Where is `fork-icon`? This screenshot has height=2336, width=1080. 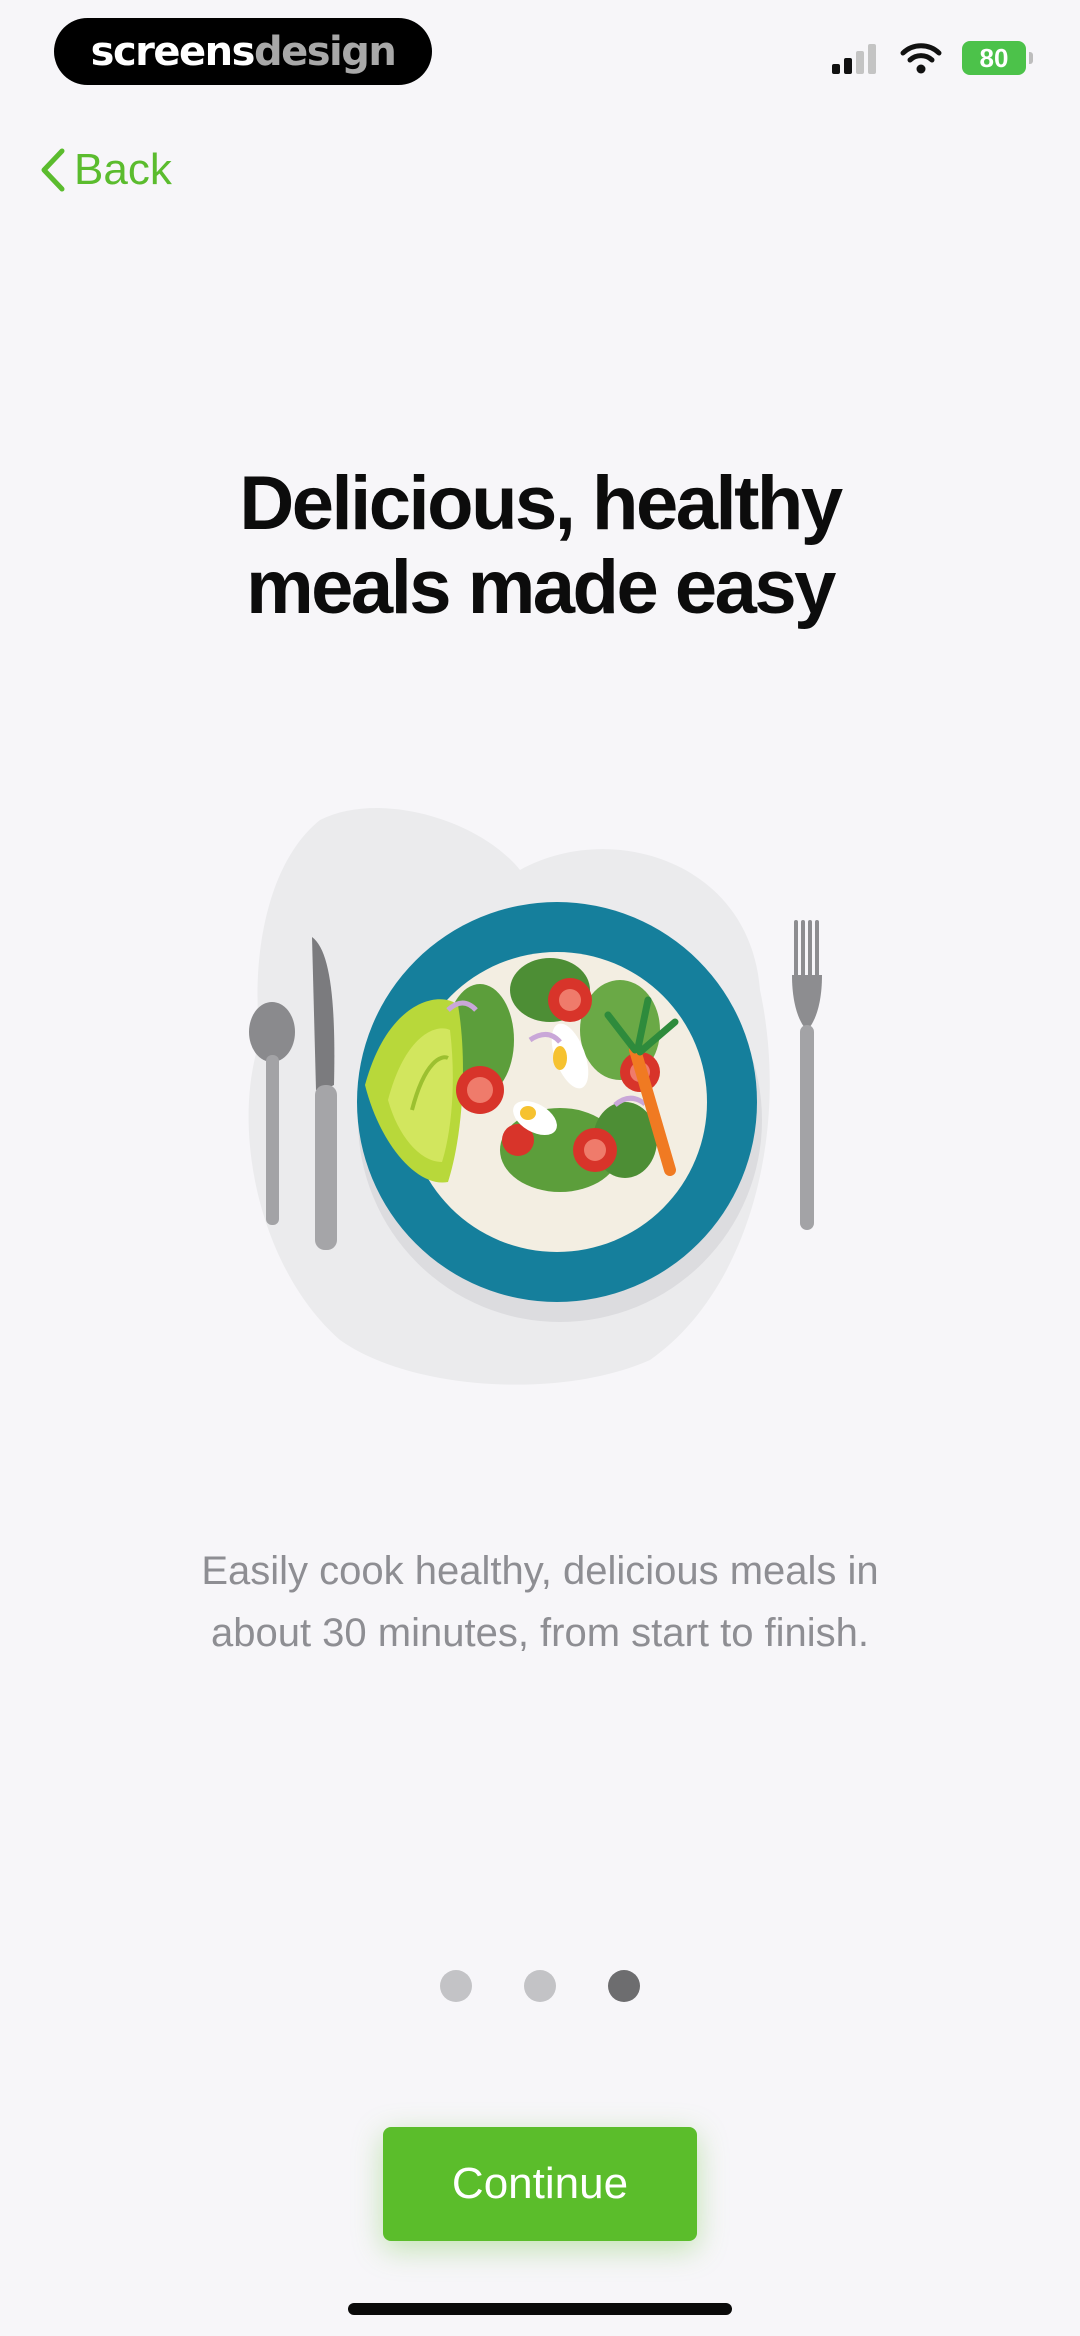 fork-icon is located at coordinates (807, 1075).